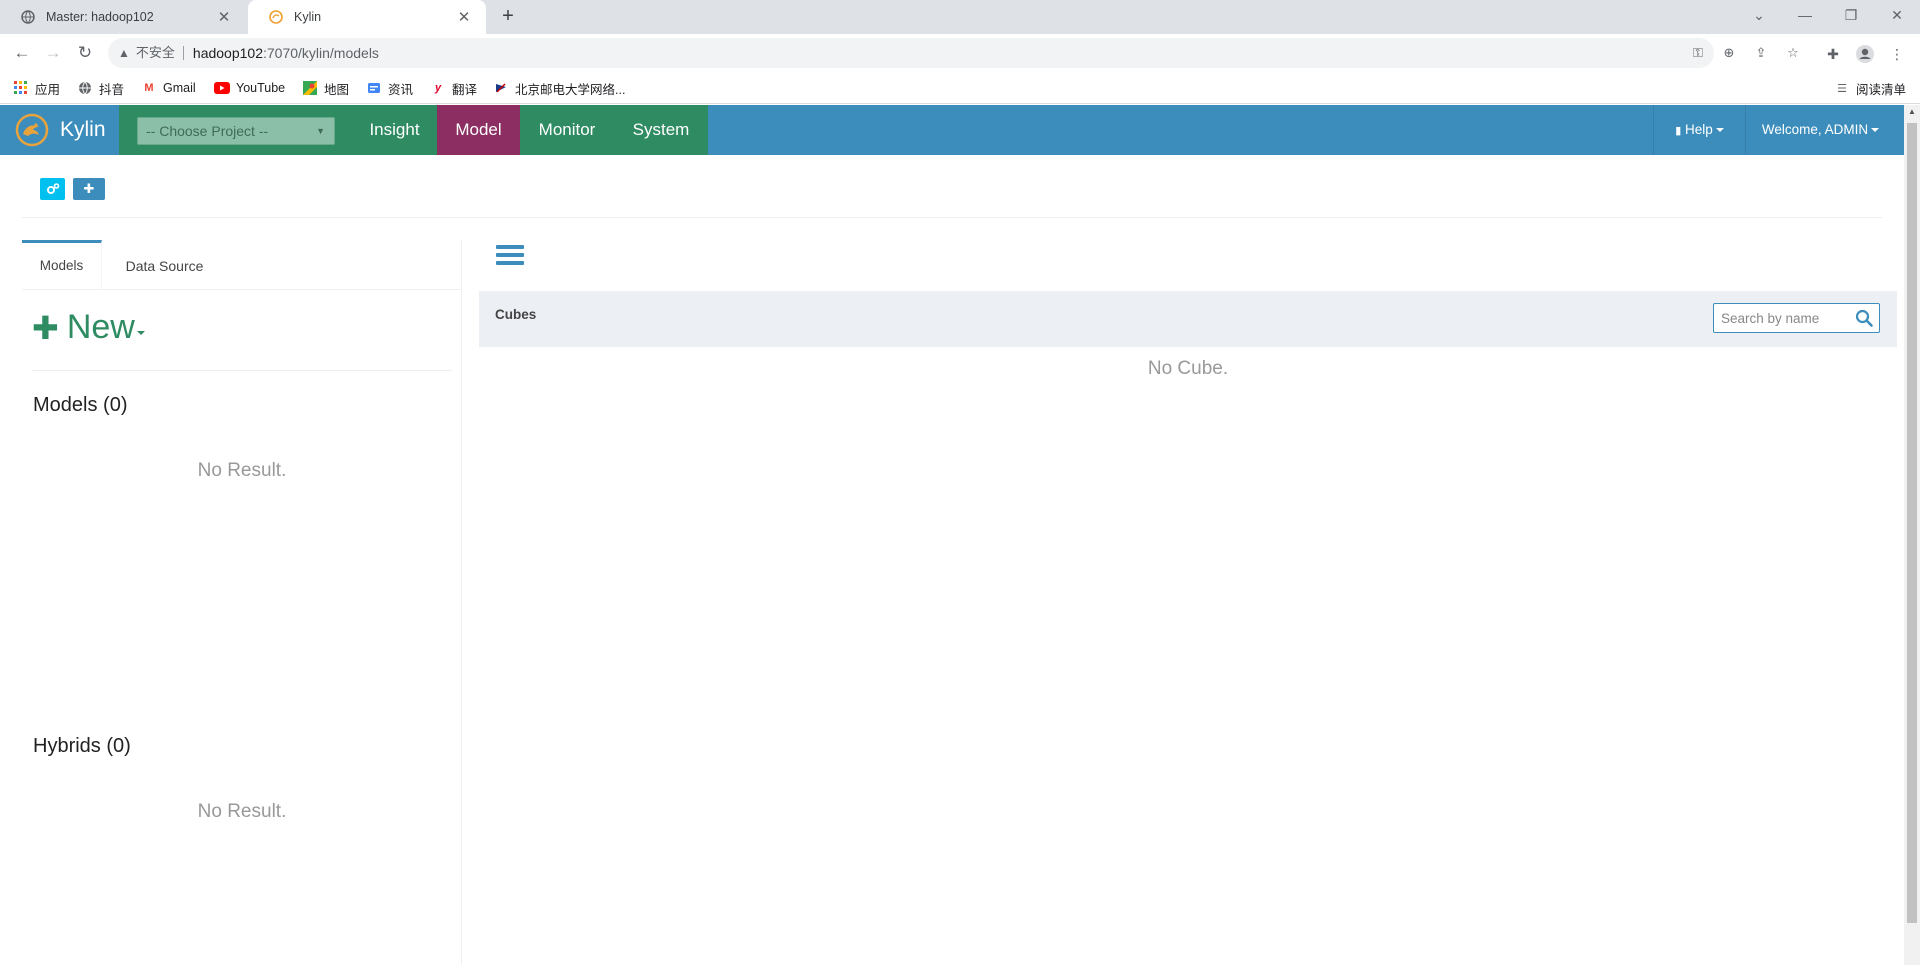 The height and width of the screenshot is (965, 1920). I want to click on cogs-icon, so click(52, 188).